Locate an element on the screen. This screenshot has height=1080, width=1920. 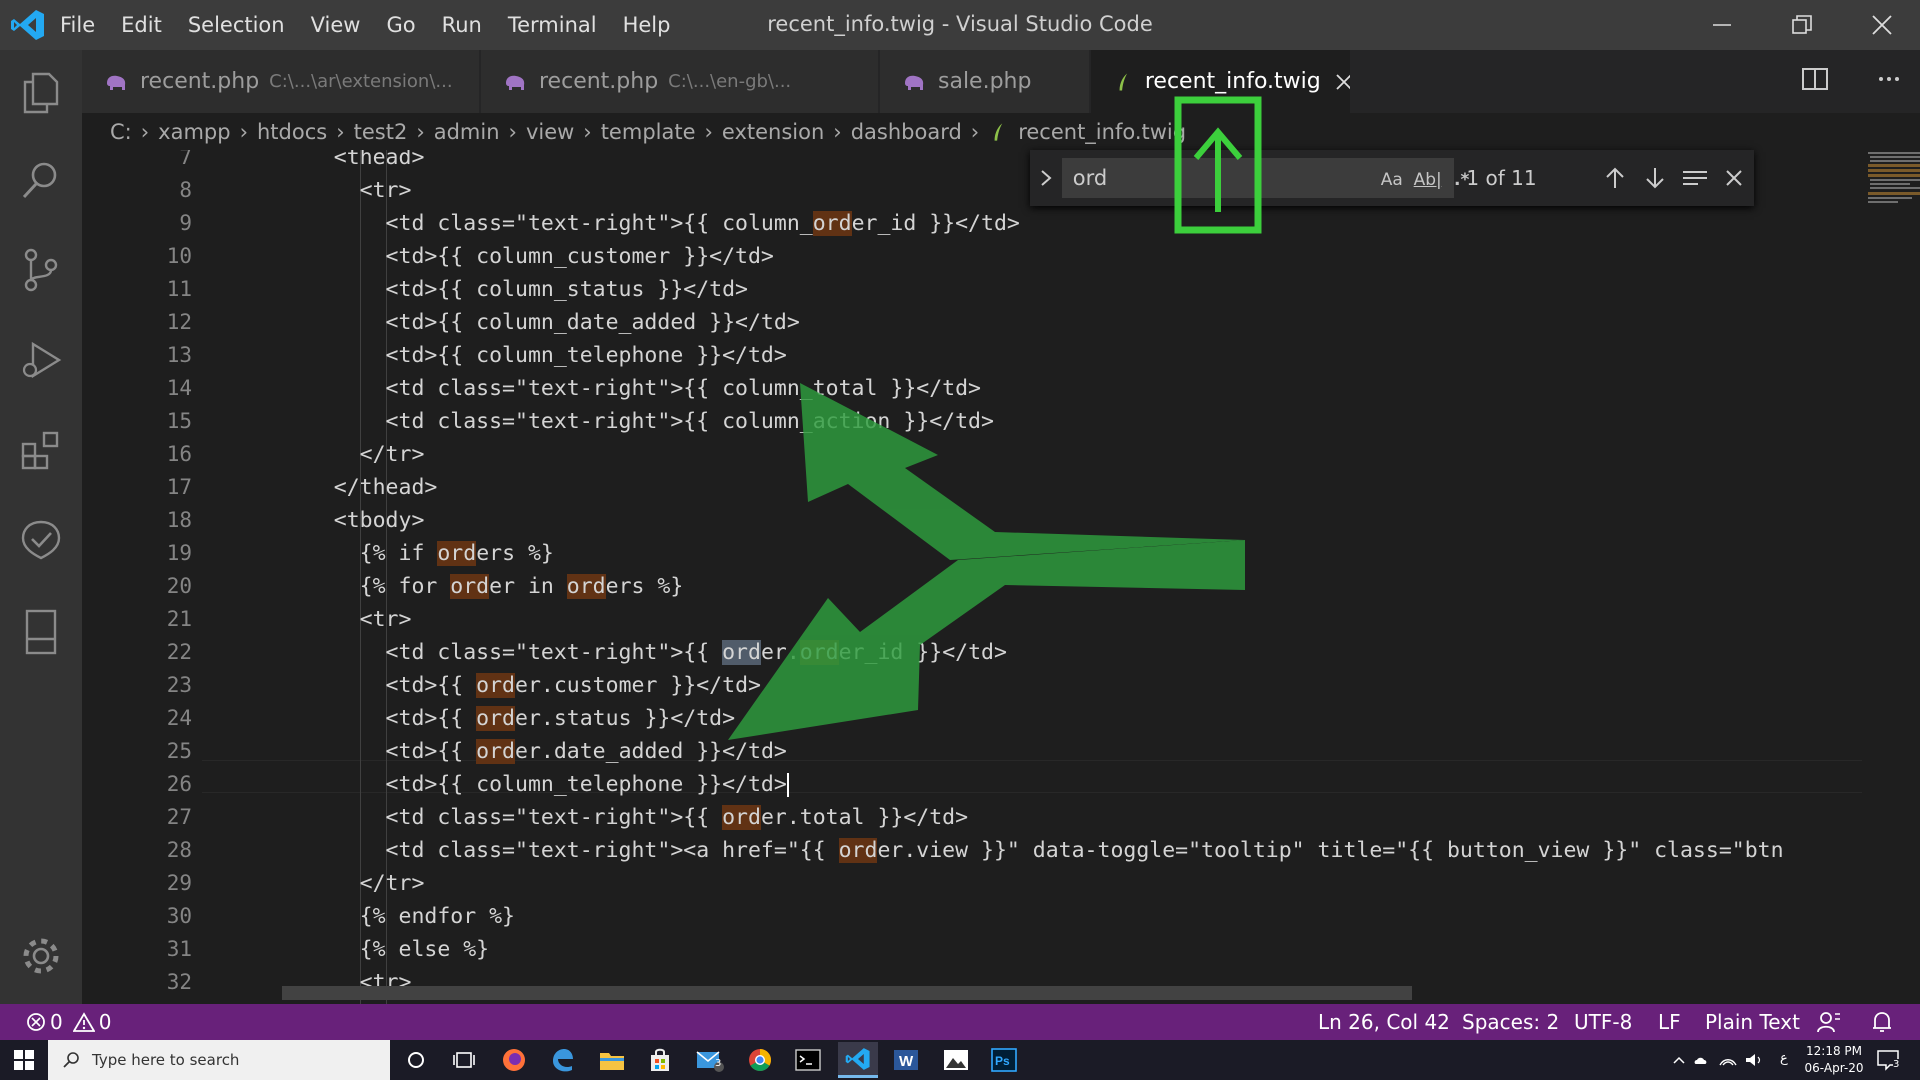
end-of-line: LF is located at coordinates (1669, 1022).